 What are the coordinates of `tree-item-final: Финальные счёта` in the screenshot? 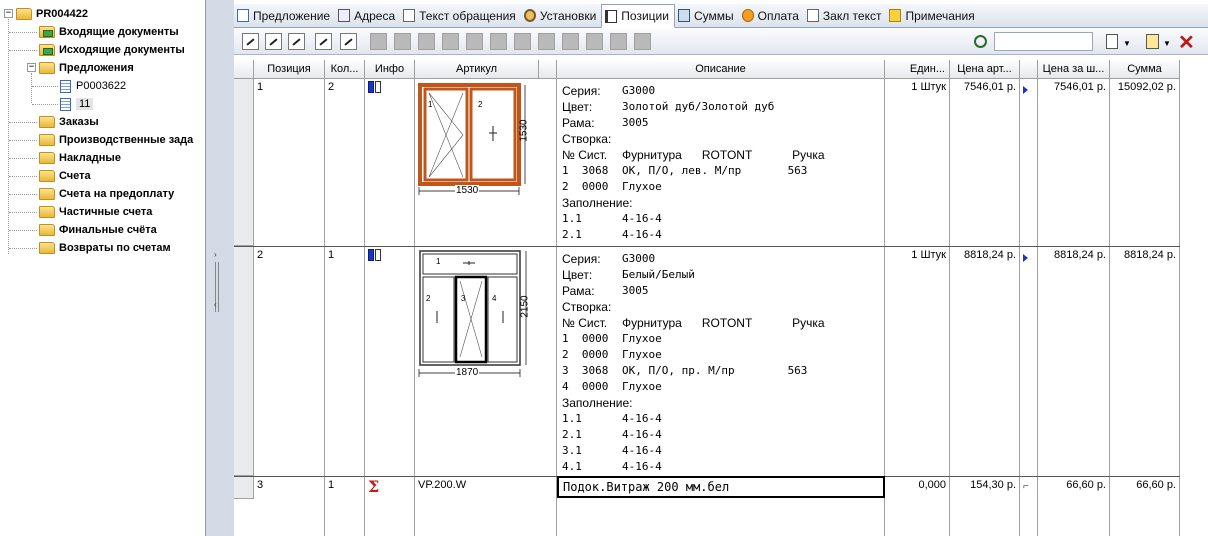 It's located at (98, 230).